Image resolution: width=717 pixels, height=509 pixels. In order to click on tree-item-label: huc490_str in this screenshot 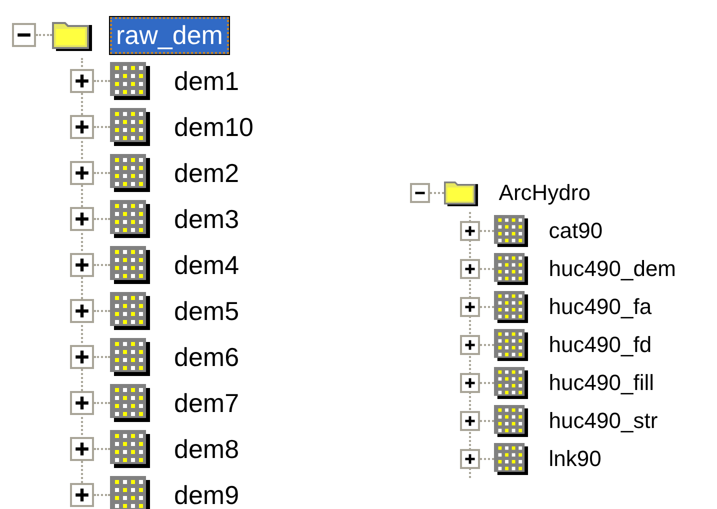, I will do `click(603, 421)`.